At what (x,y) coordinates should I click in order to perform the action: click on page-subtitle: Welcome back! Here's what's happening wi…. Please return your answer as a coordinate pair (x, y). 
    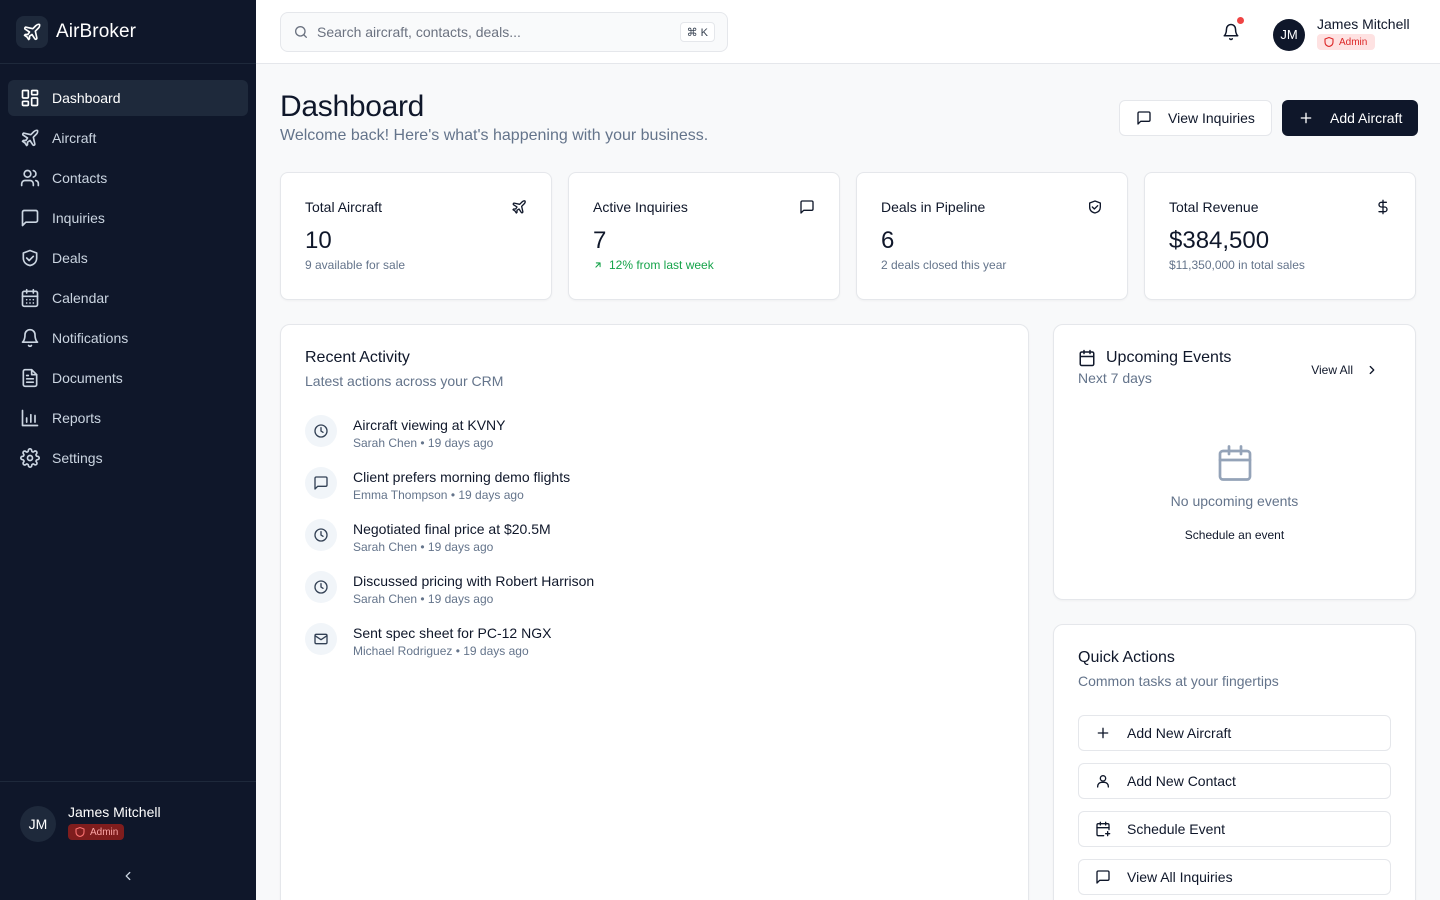
    Looking at the image, I should click on (494, 135).